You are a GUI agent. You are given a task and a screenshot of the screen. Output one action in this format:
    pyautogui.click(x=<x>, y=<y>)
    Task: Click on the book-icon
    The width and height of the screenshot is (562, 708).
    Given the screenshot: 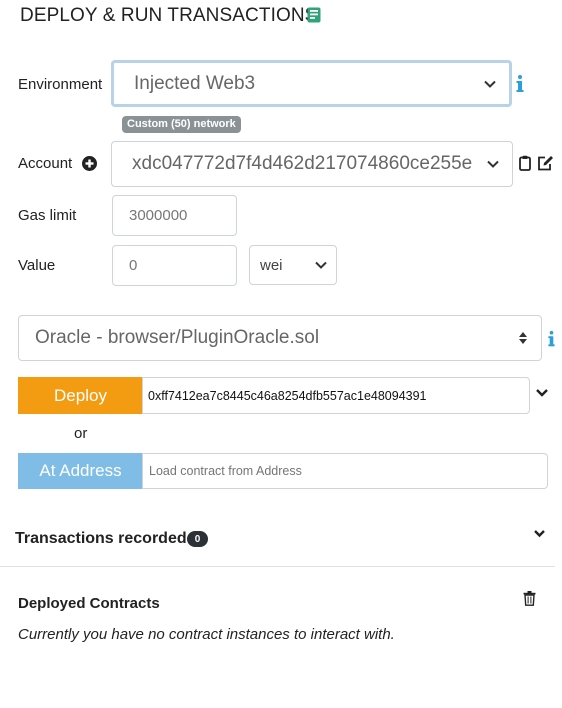 What is the action you would take?
    pyautogui.click(x=314, y=15)
    